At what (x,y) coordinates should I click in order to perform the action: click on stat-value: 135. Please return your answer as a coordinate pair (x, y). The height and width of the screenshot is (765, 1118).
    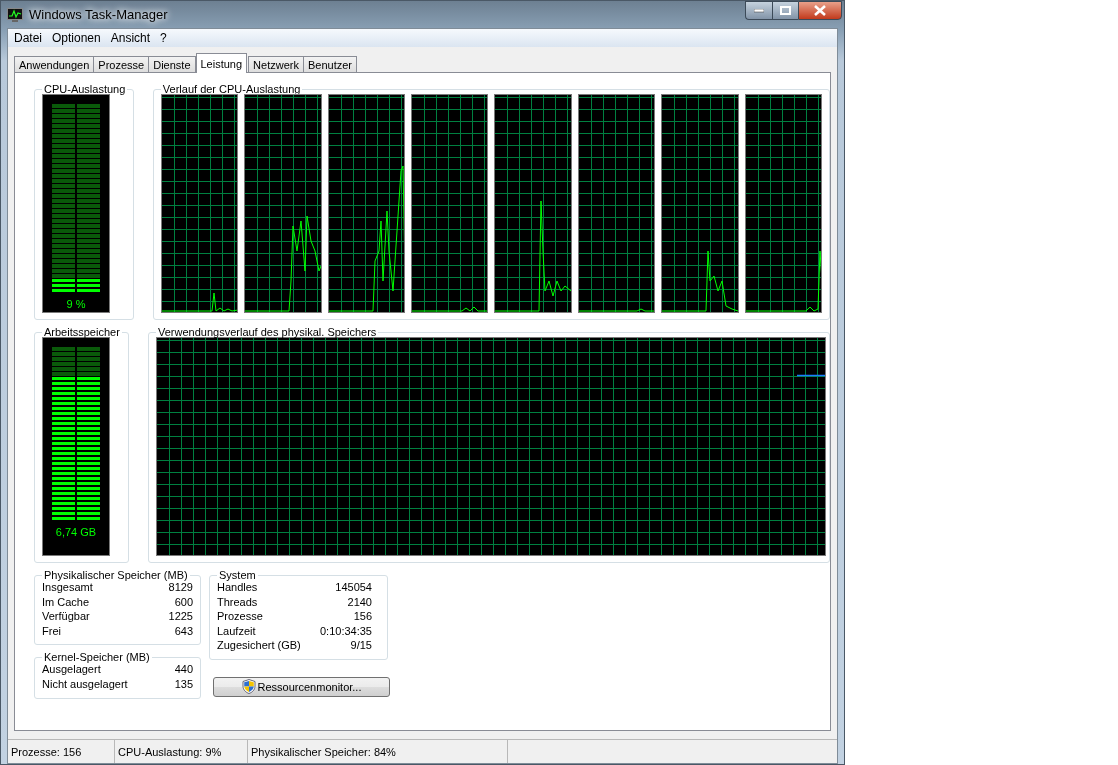
    Looking at the image, I should click on (183, 684).